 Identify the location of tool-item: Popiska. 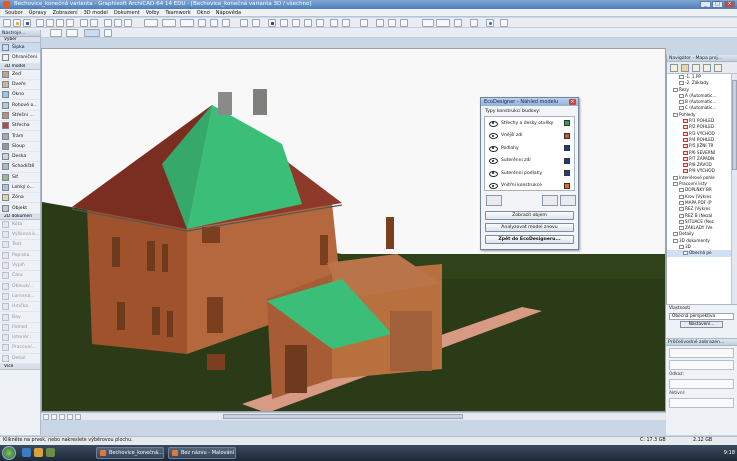
(20, 256).